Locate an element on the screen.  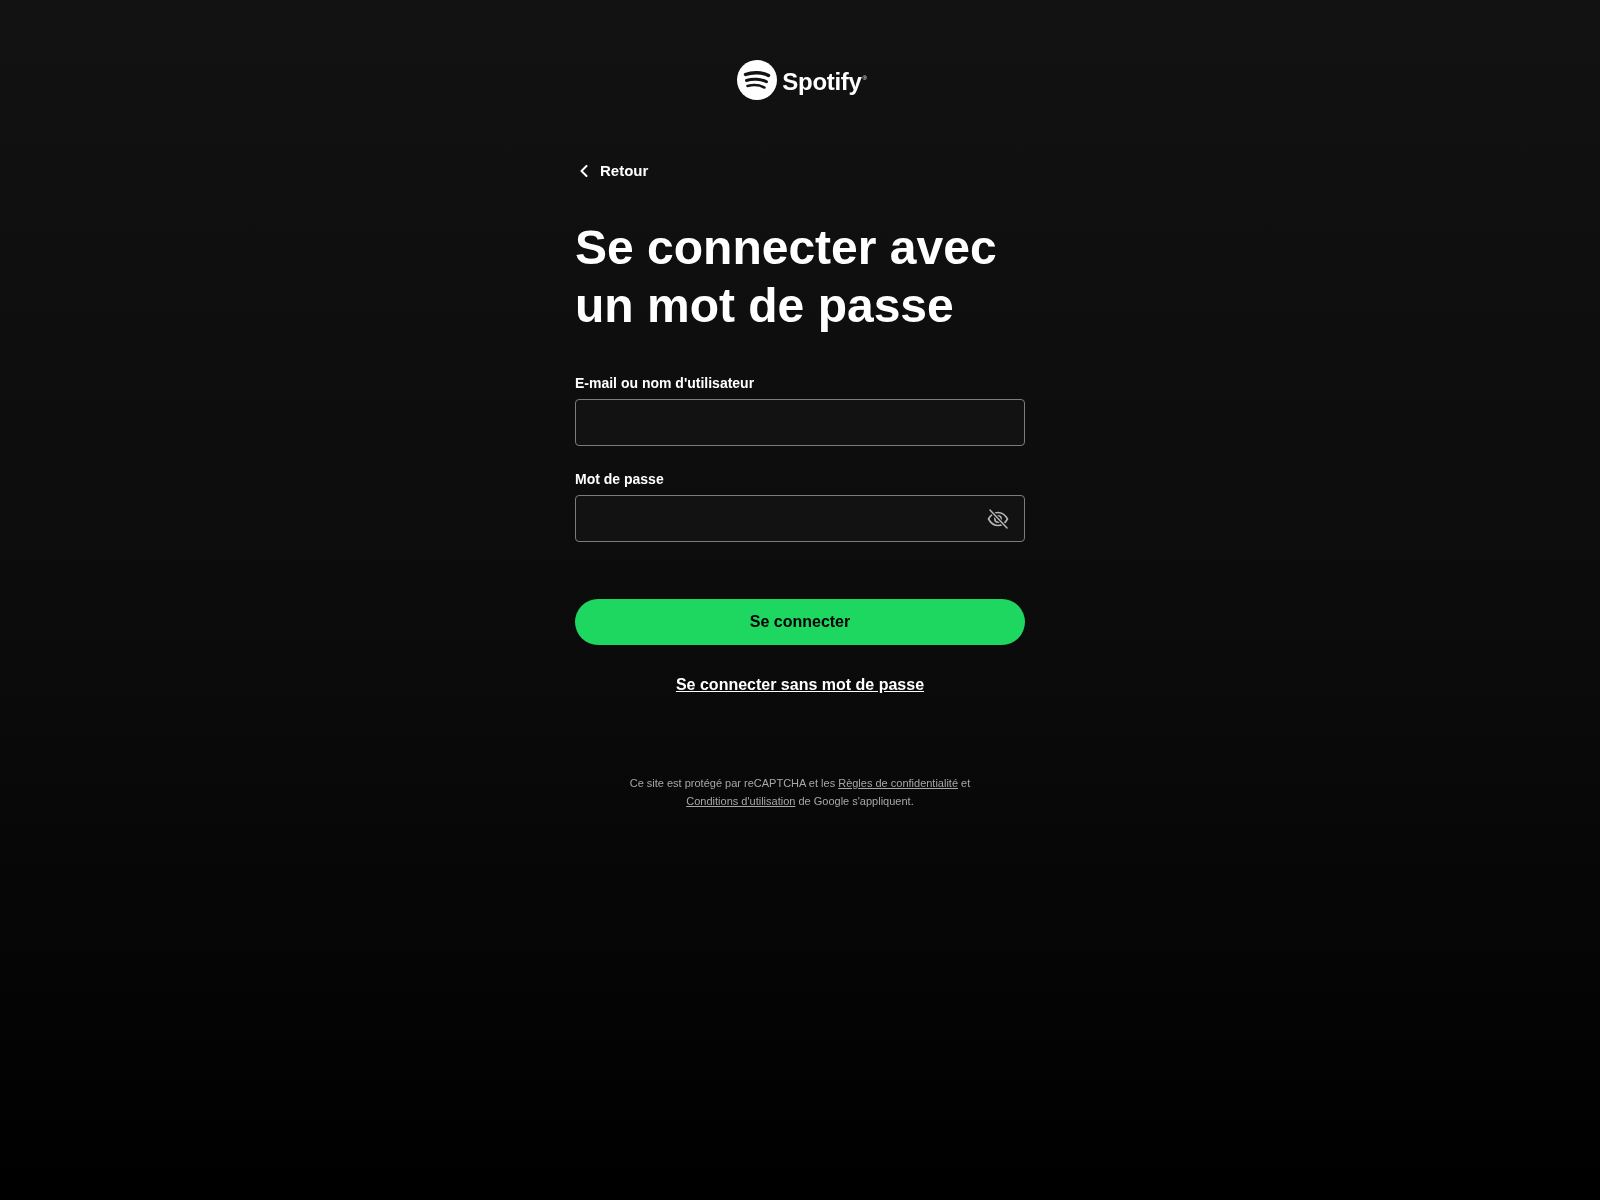
recaptcha-notice: Ce site est protégé par reCAPTCHA et les Règles de confidentialité et Conditions d'utilisation de Google s'appliquent. is located at coordinates (800, 792).